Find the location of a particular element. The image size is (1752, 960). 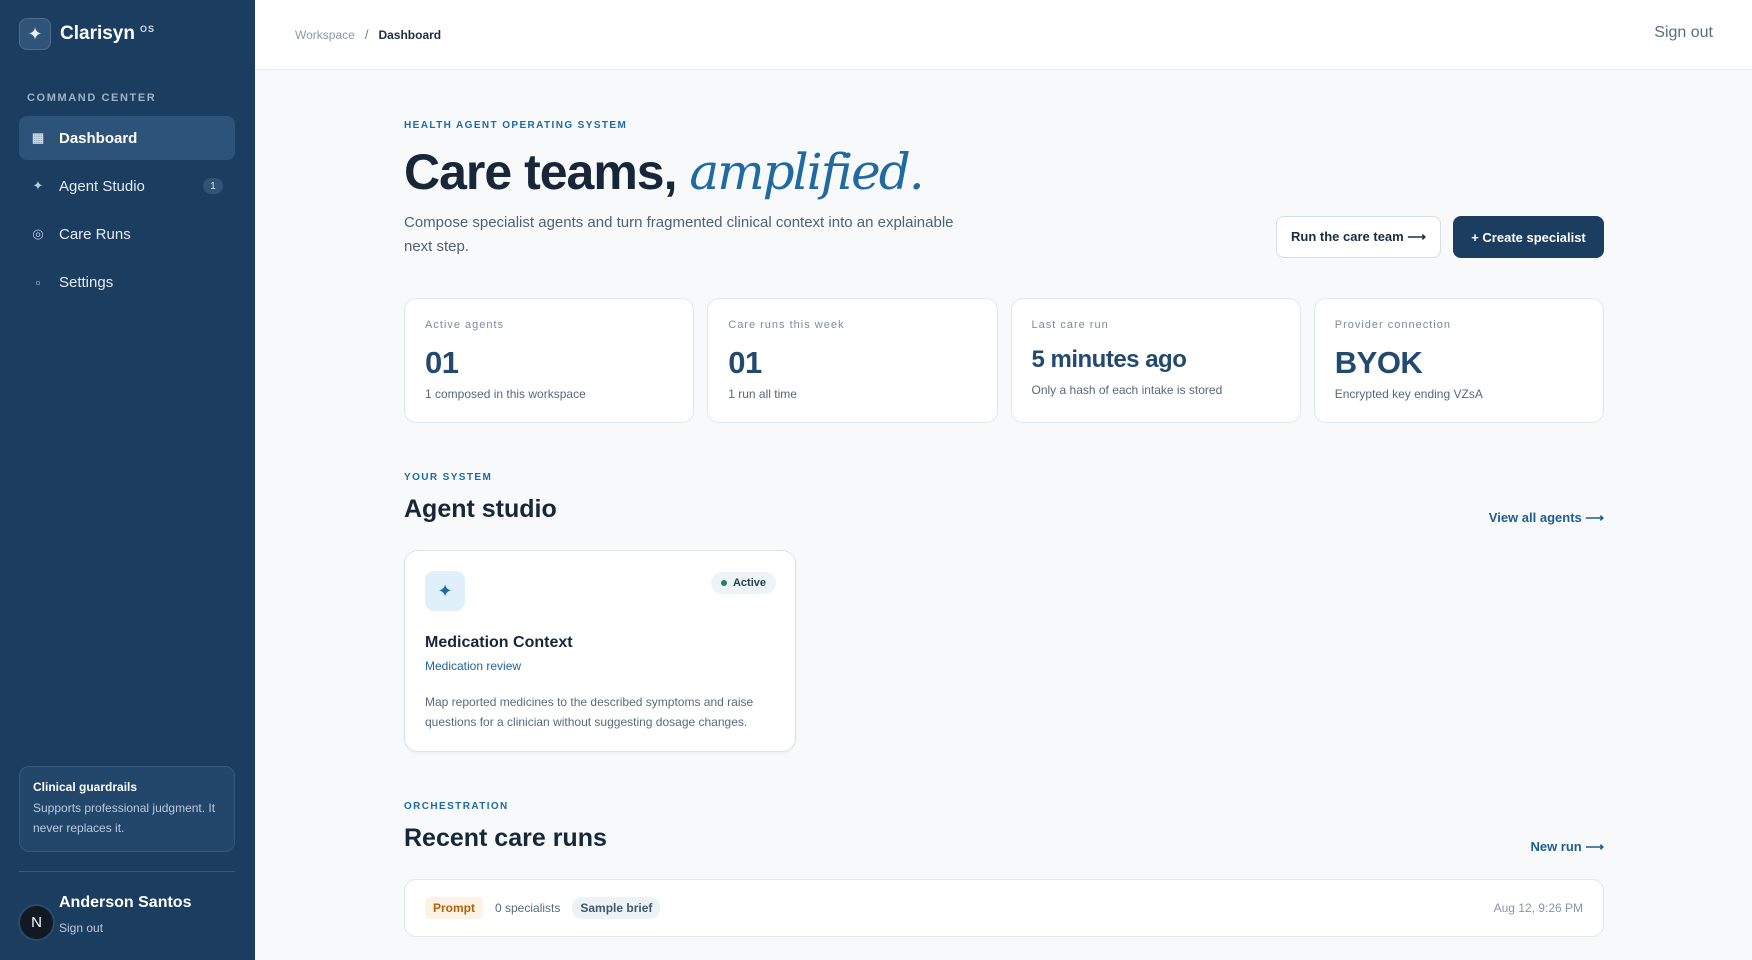

guardrails-title: Clinical guardrails is located at coordinates (85, 787).